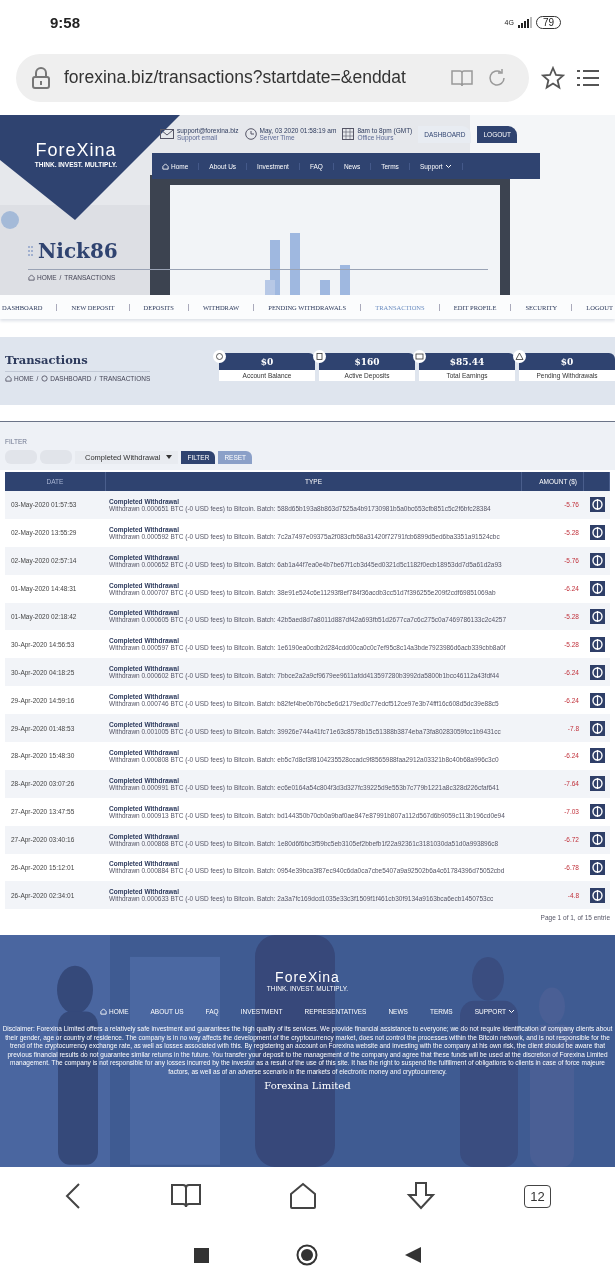 The image size is (615, 1280). Describe the element at coordinates (78, 251) in the screenshot. I see `username-heading: Nick86` at that location.